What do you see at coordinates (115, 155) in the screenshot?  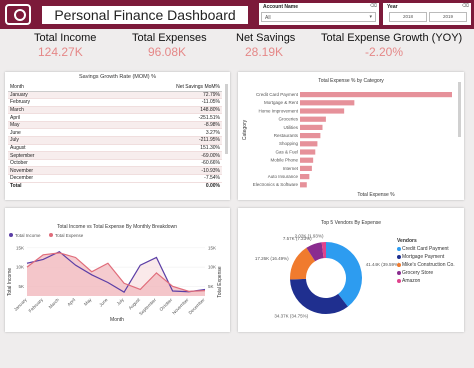 I see `table-row: September -69.00%` at bounding box center [115, 155].